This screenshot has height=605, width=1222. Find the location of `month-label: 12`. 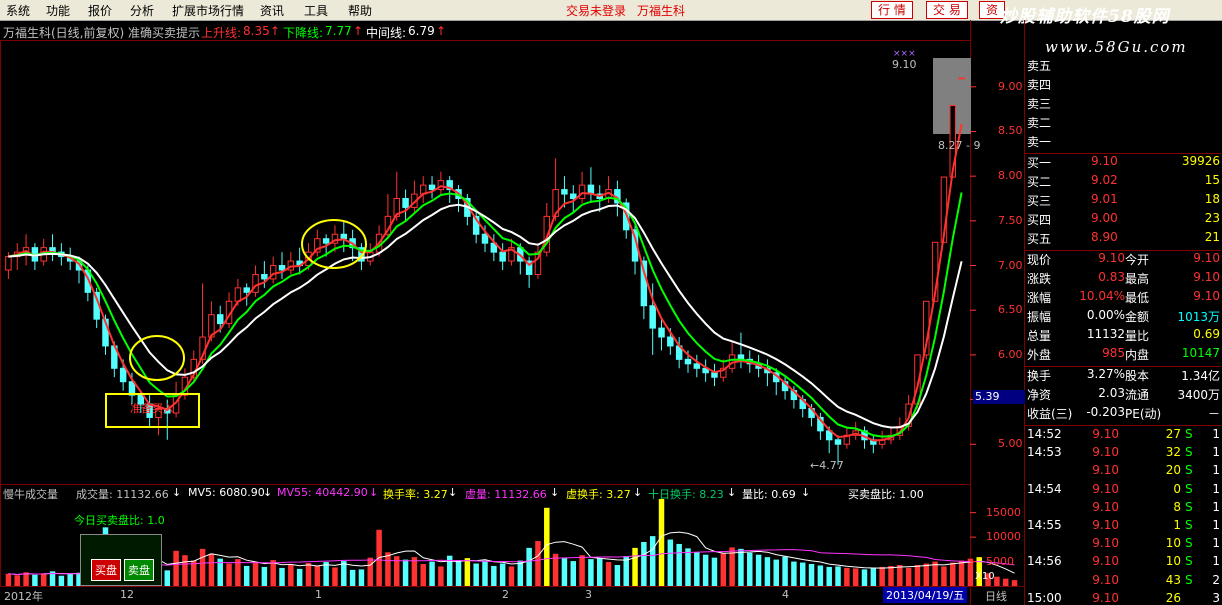

month-label: 12 is located at coordinates (127, 594).